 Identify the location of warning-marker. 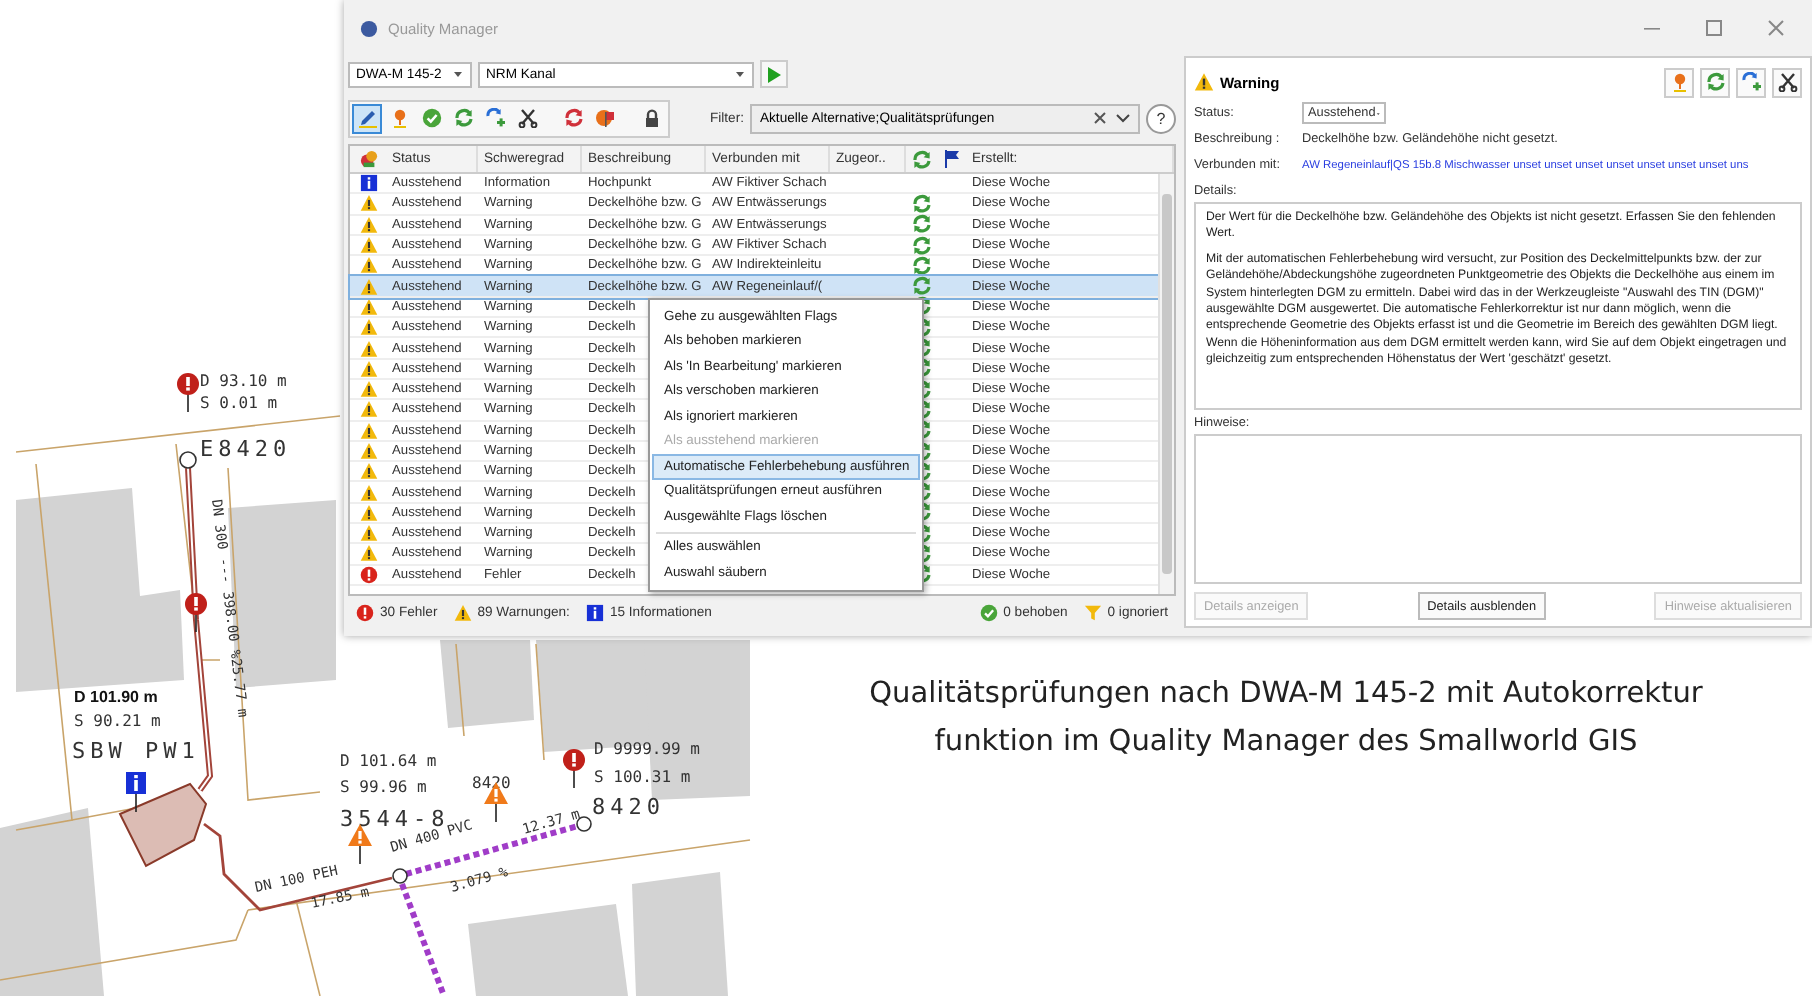
(360, 844).